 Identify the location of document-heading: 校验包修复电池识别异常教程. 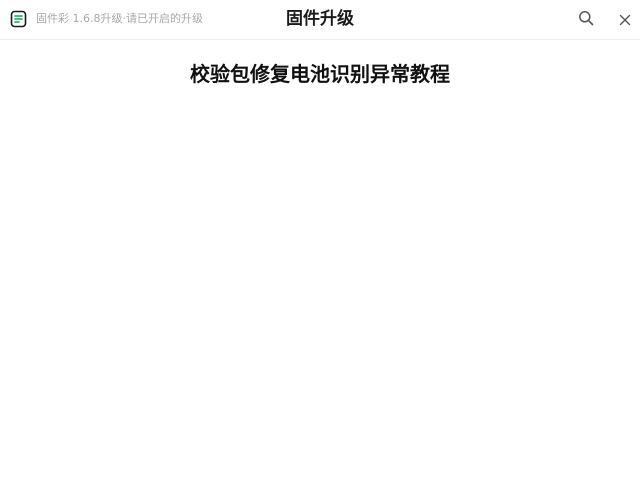
(320, 74).